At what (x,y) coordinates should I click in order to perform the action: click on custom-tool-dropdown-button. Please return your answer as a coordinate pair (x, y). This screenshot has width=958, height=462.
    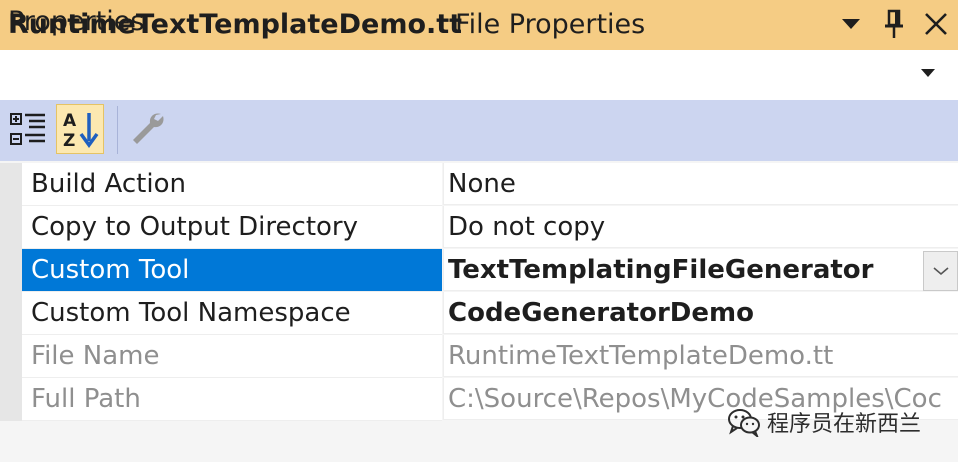
    Looking at the image, I should click on (940, 271).